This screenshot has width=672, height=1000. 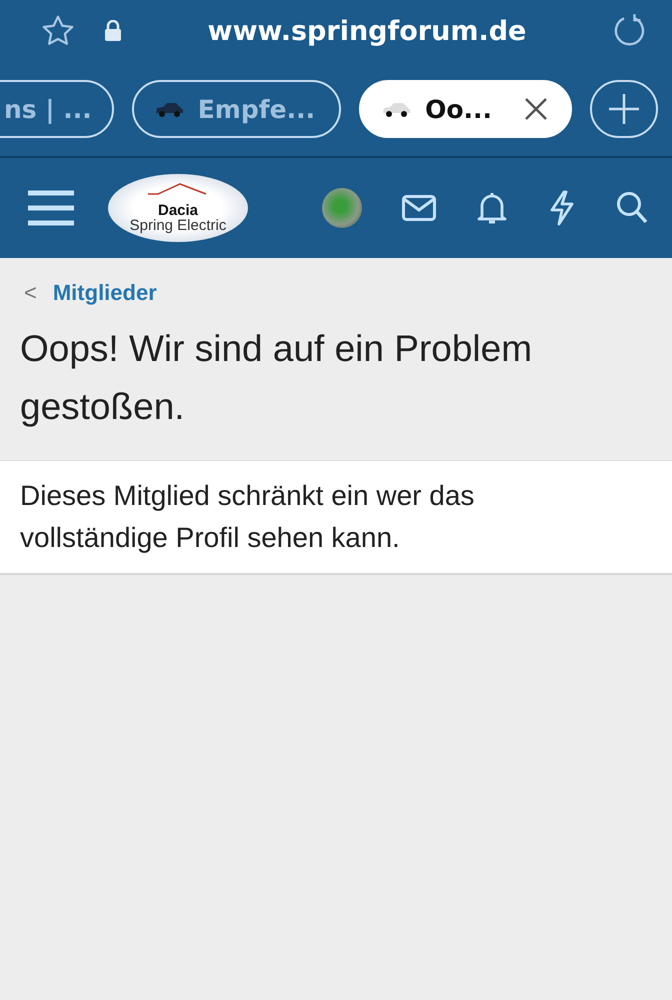 What do you see at coordinates (277, 378) in the screenshot?
I see `page-title: Oops! Wir sind auf ein Problem gestoßen.` at bounding box center [277, 378].